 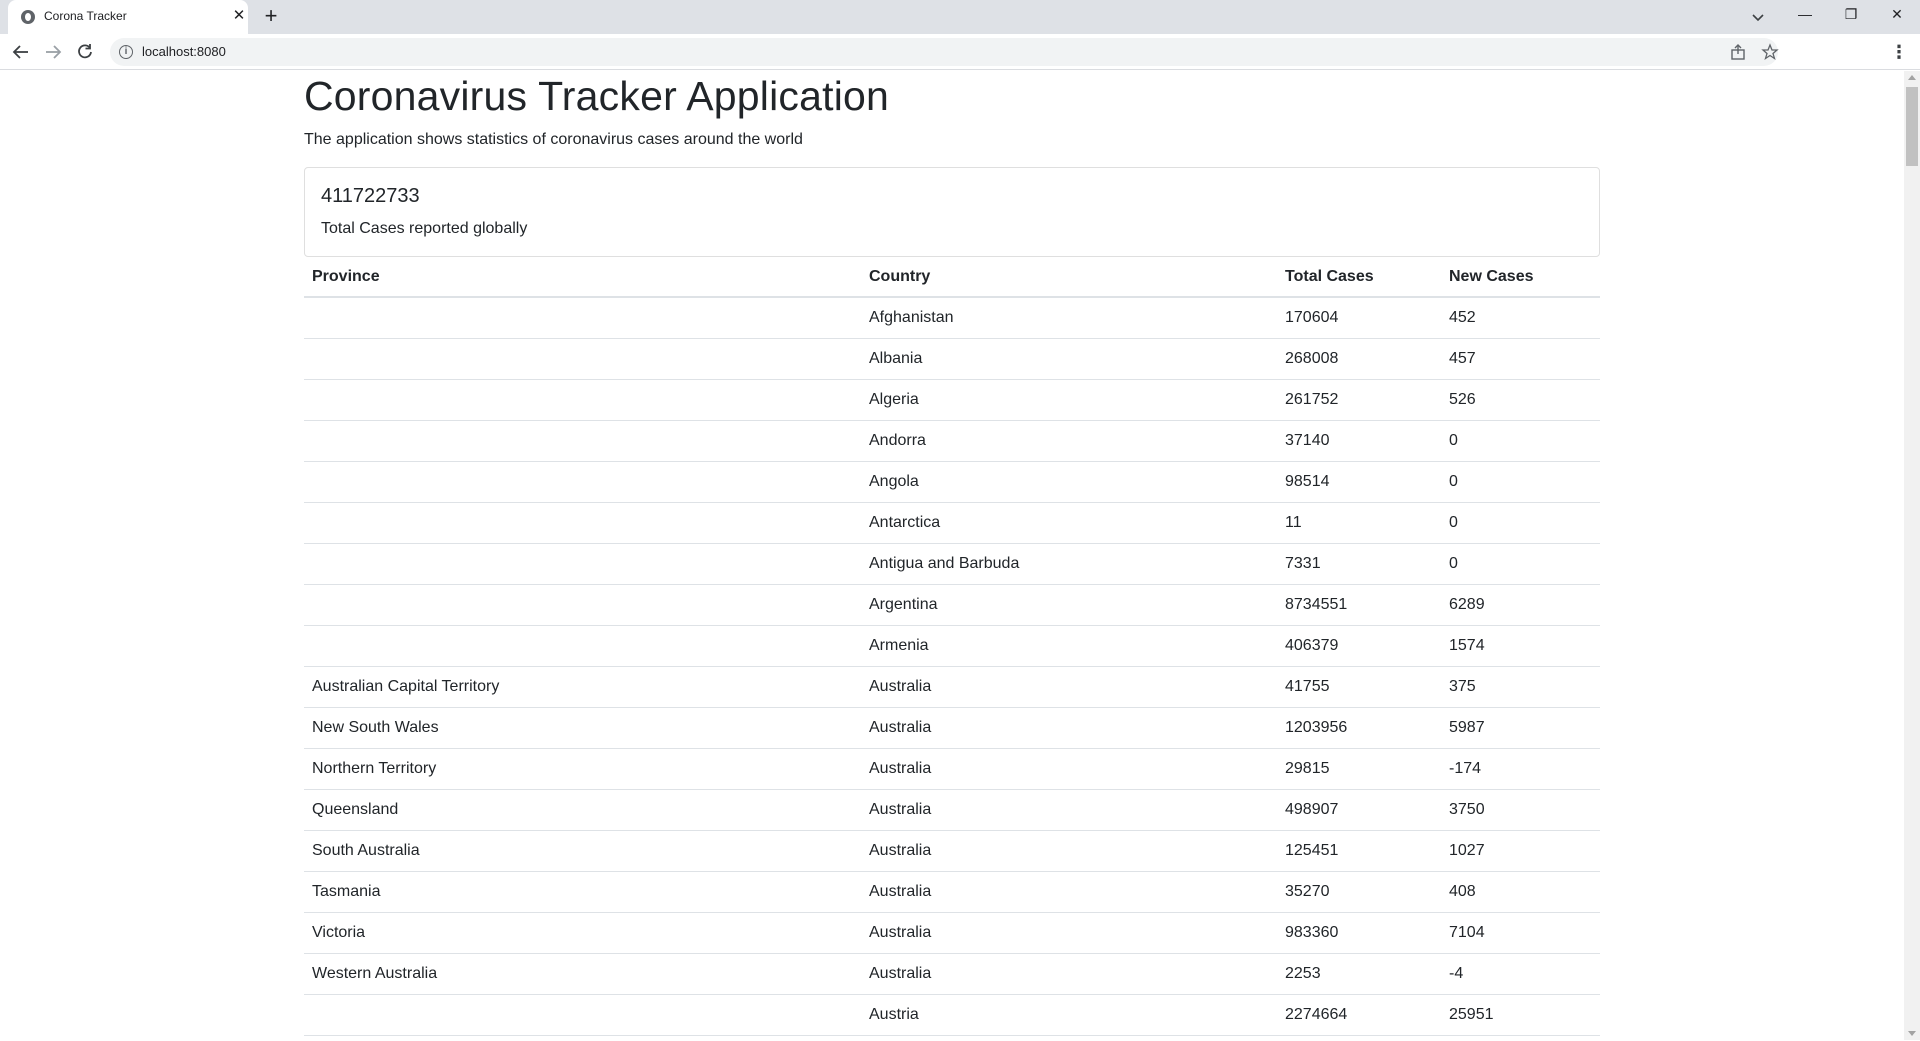 I want to click on browser-menu-icon: ⋮, so click(x=1899, y=52).